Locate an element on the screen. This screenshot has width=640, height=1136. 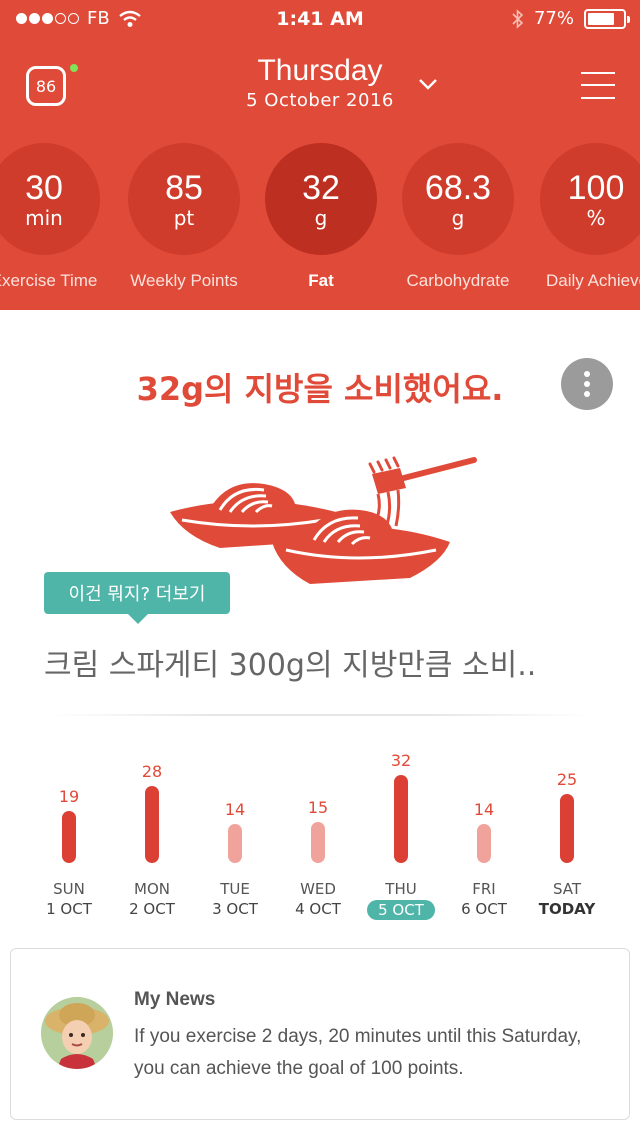
day-value-label: 32 is located at coordinates (401, 760).